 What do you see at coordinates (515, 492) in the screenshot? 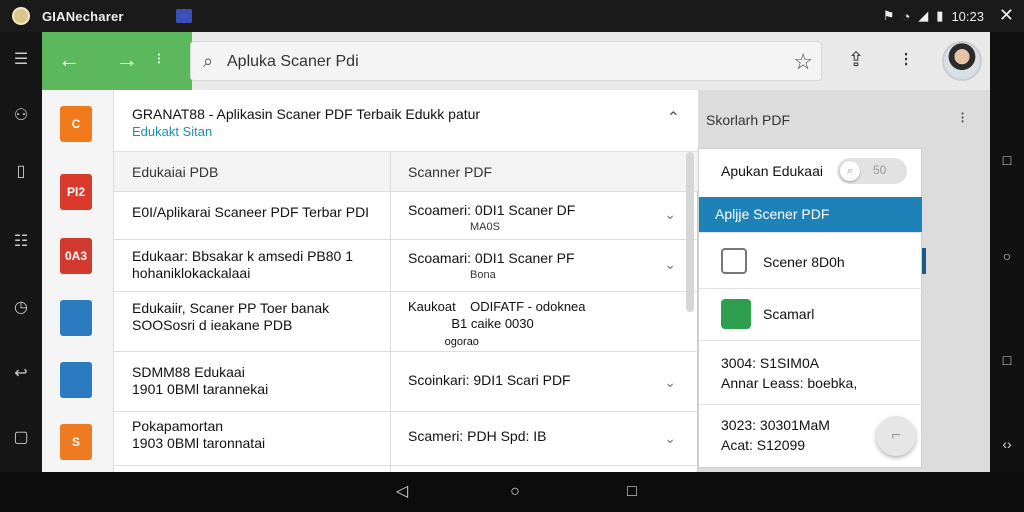
I see `nav-home-icon: ○` at bounding box center [515, 492].